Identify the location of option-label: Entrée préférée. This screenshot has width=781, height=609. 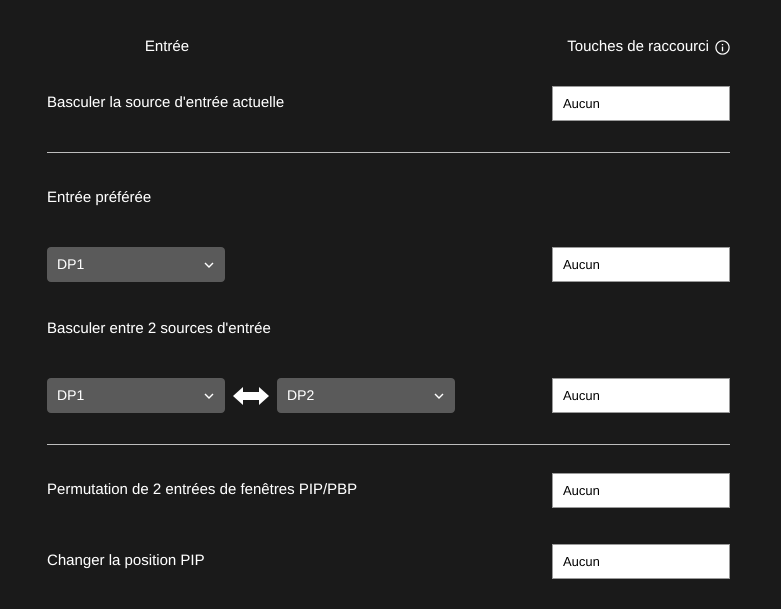
(99, 197).